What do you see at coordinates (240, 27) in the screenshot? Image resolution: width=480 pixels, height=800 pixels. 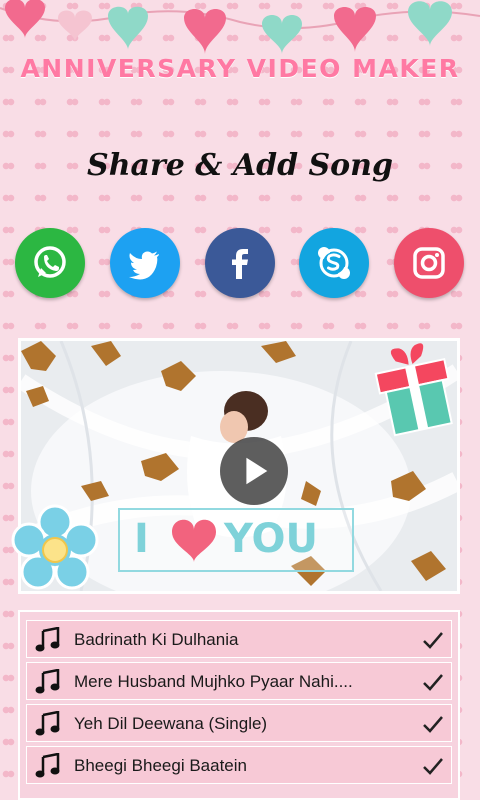 I see `heart-garland-banner` at bounding box center [240, 27].